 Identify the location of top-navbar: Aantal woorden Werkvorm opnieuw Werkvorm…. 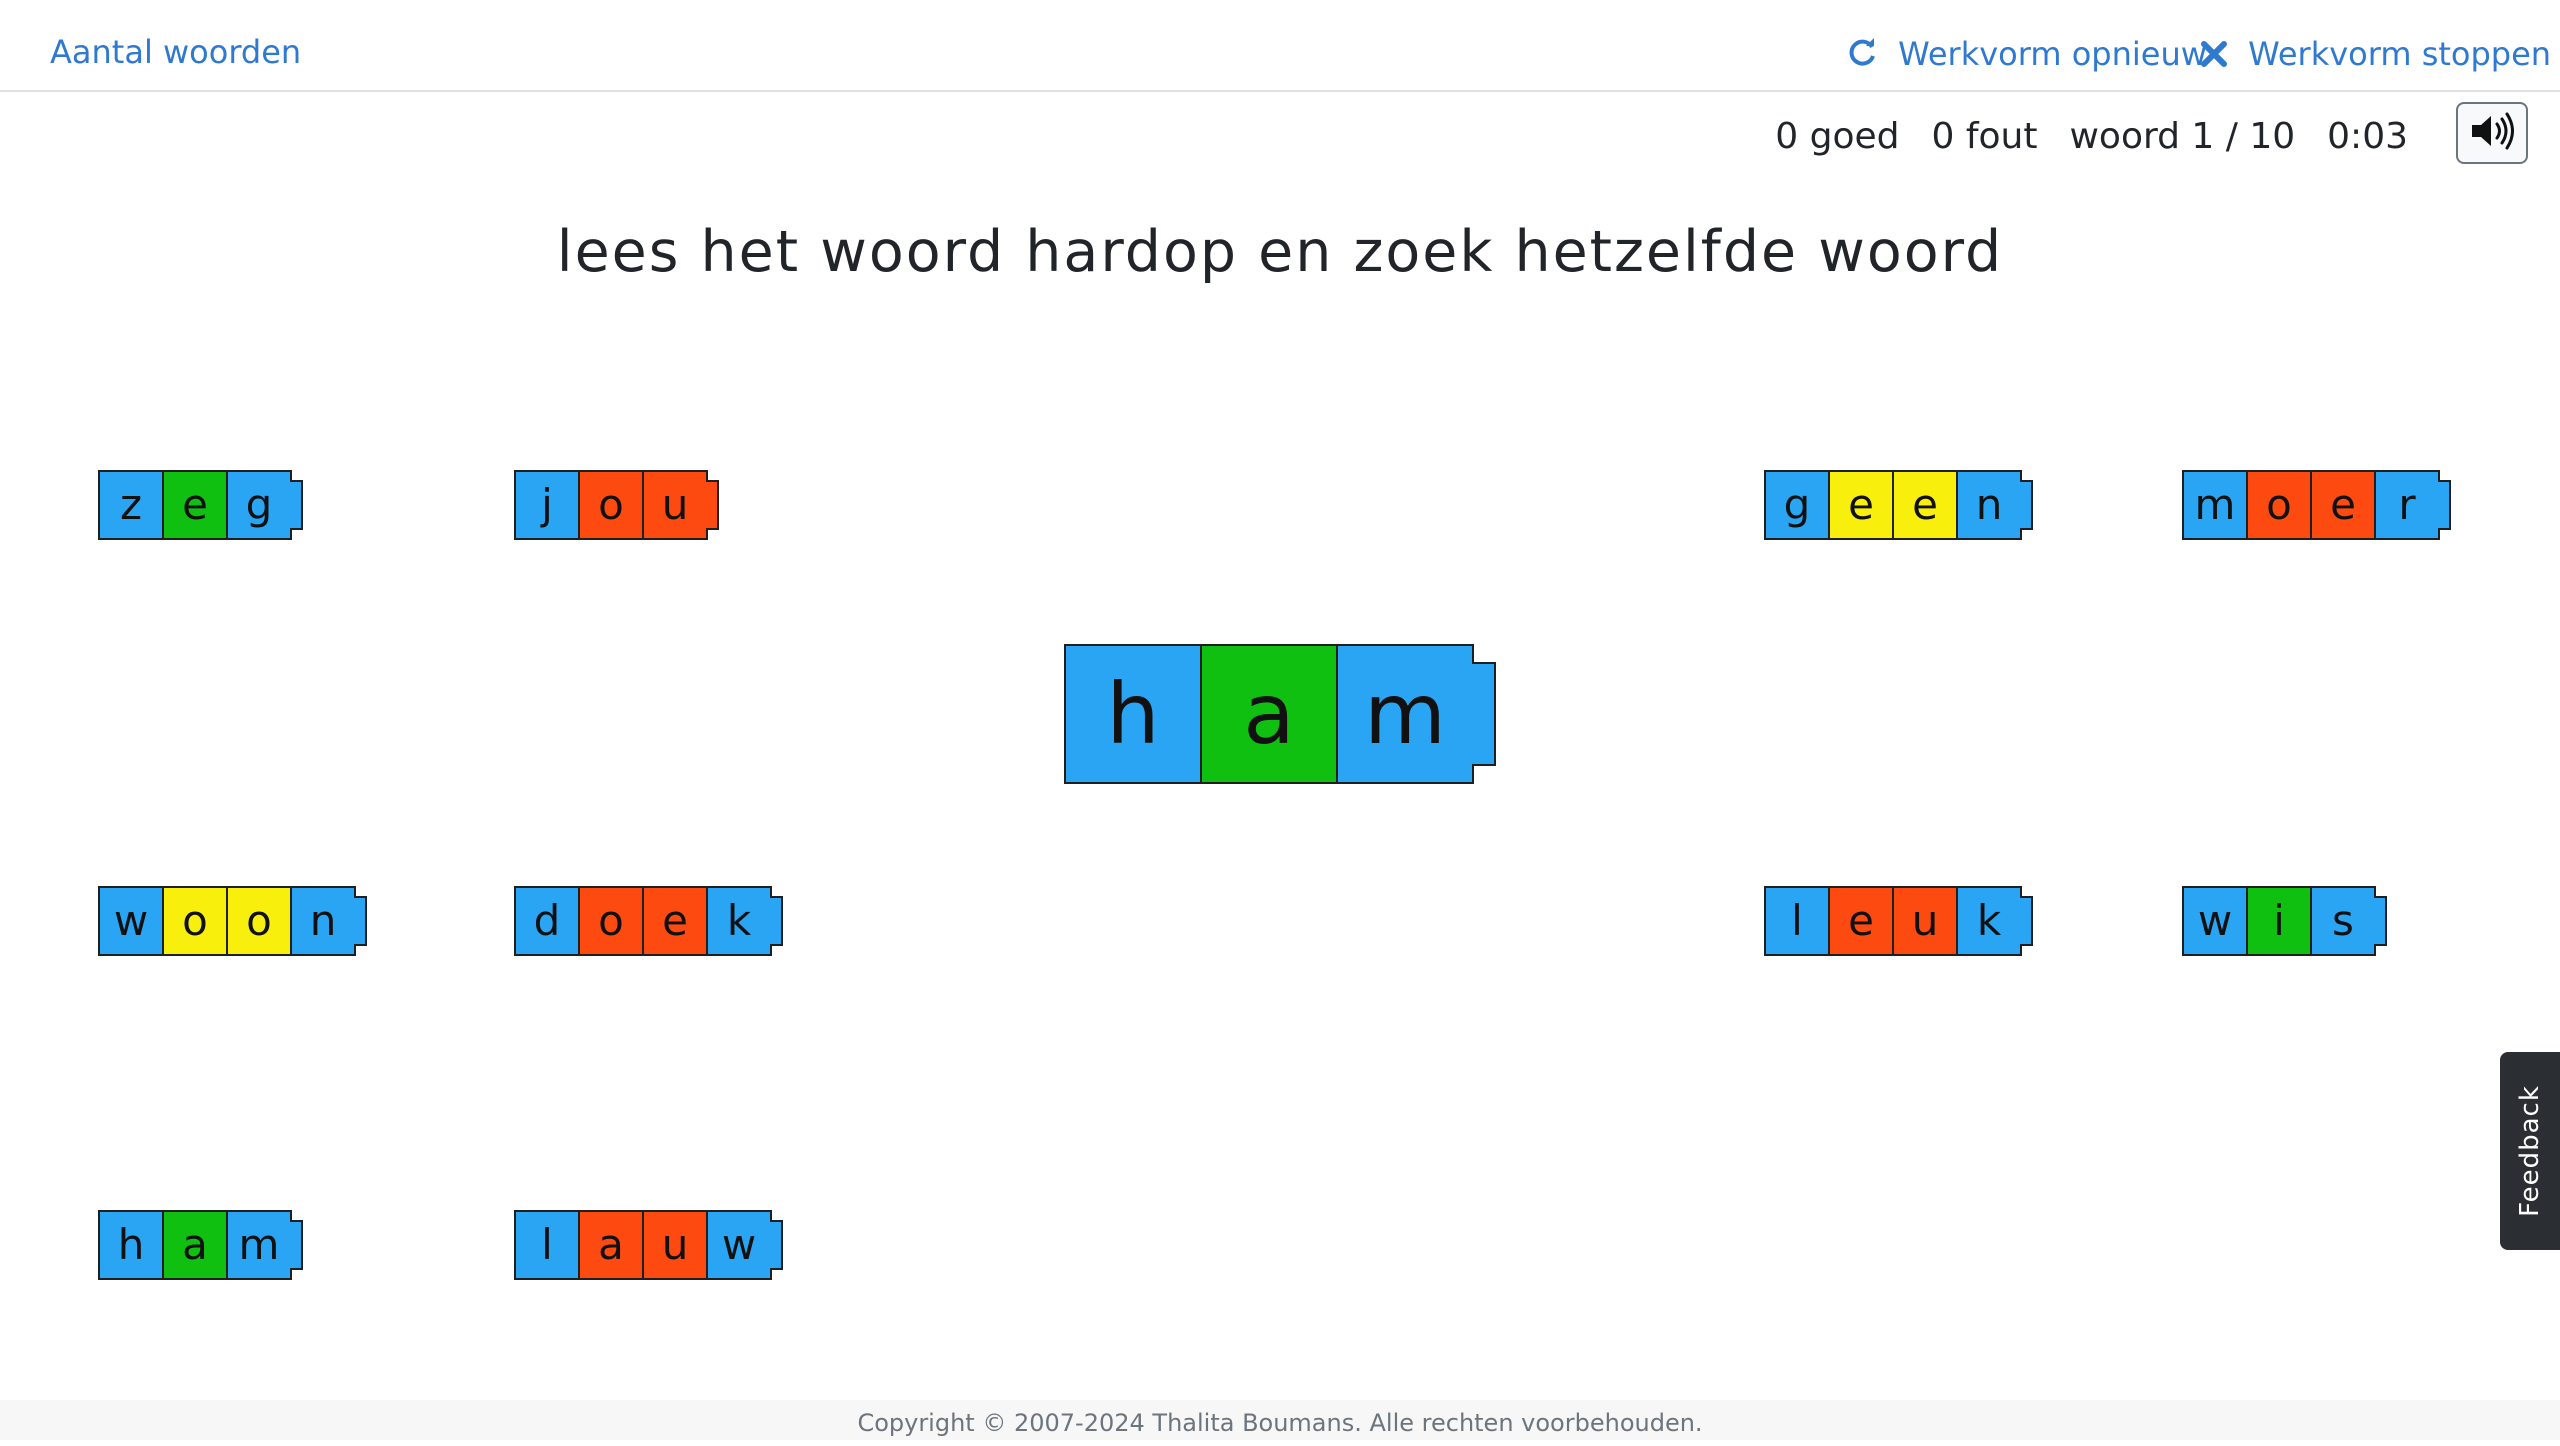
(1280, 46).